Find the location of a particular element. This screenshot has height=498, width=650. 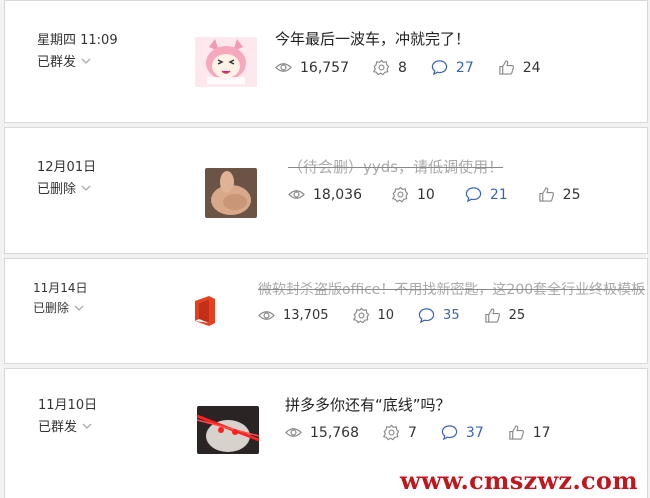

laser-eyes-image is located at coordinates (228, 430).